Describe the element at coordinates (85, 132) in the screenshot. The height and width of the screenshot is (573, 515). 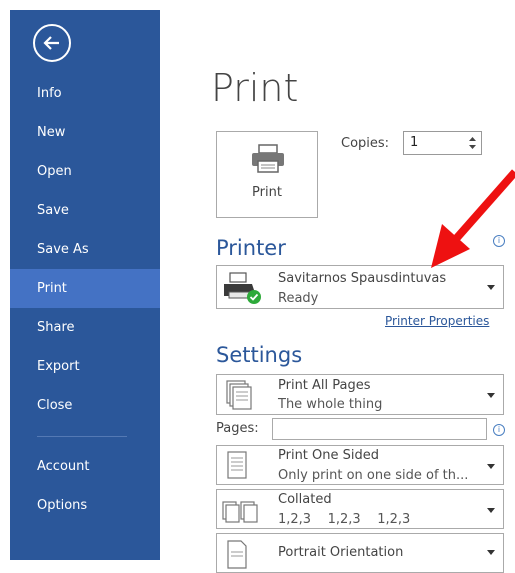
I see `nav-new: New` at that location.